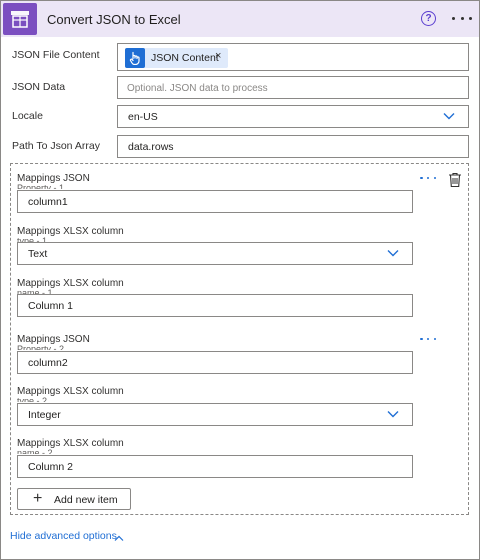 This screenshot has height=560, width=480. What do you see at coordinates (41, 186) in the screenshot?
I see `mapping-1-json-property-sublabel: Property - 1` at bounding box center [41, 186].